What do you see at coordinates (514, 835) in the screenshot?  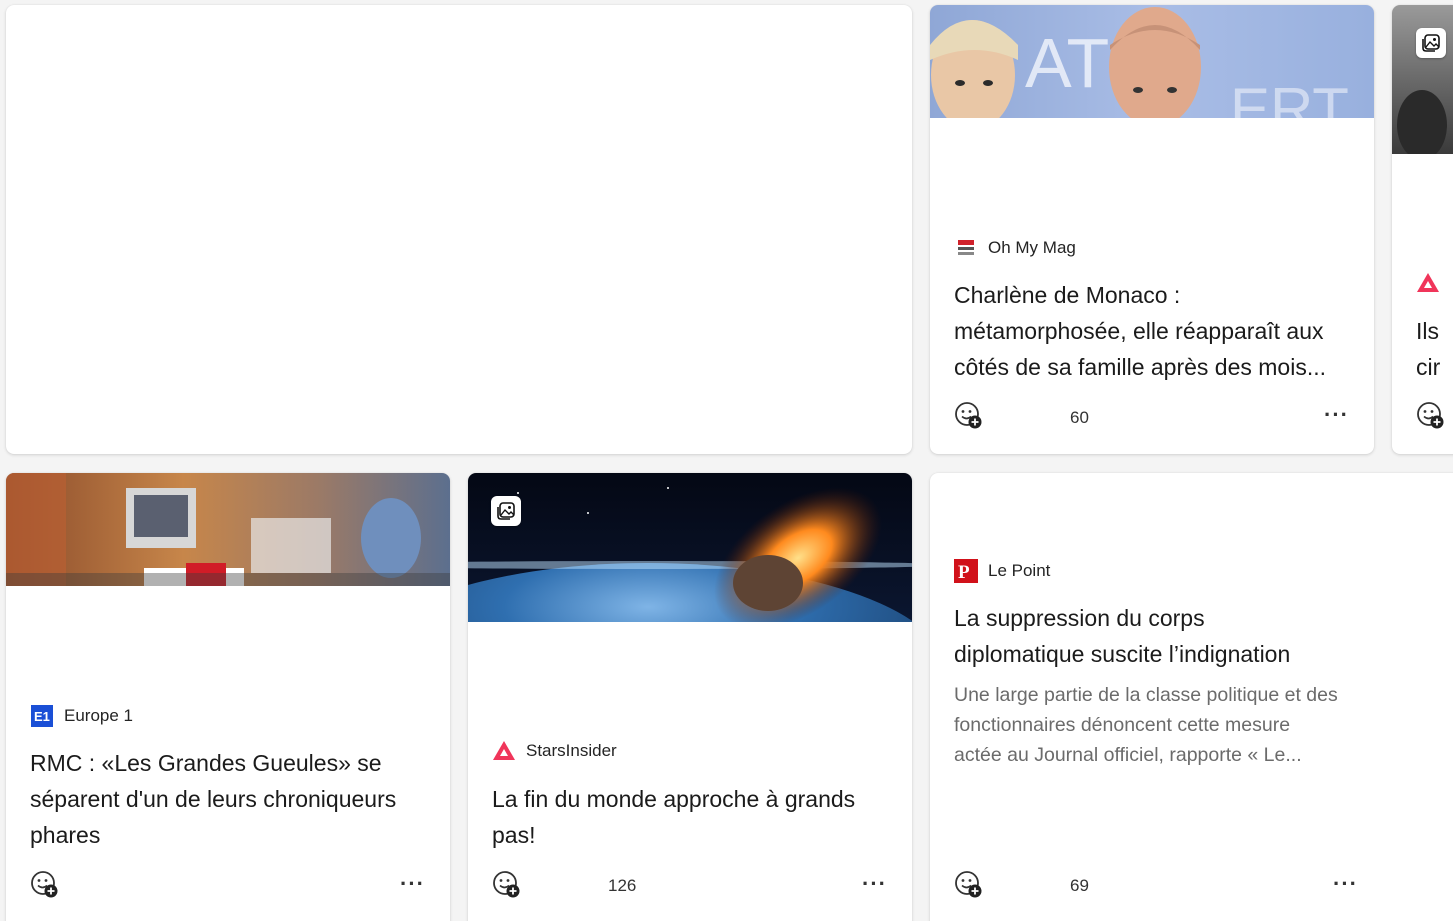 I see `headline-line: pas!` at bounding box center [514, 835].